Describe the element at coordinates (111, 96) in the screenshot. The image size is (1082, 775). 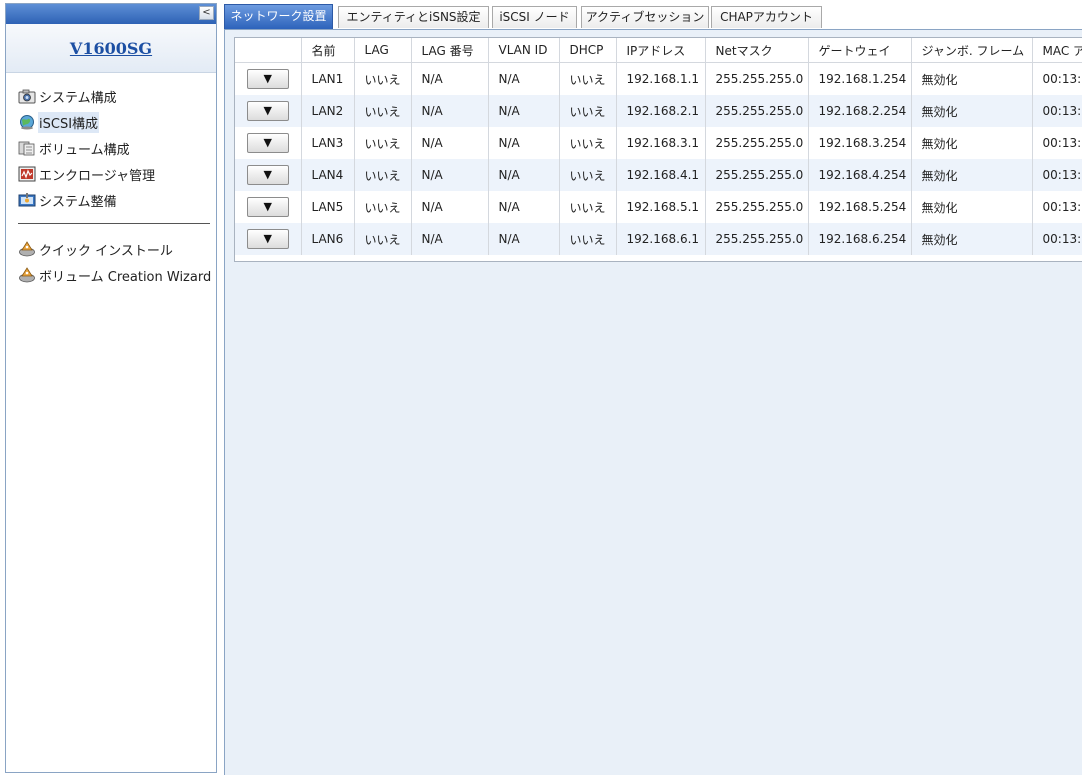
I see `nav-item-system-config: システム構成` at that location.